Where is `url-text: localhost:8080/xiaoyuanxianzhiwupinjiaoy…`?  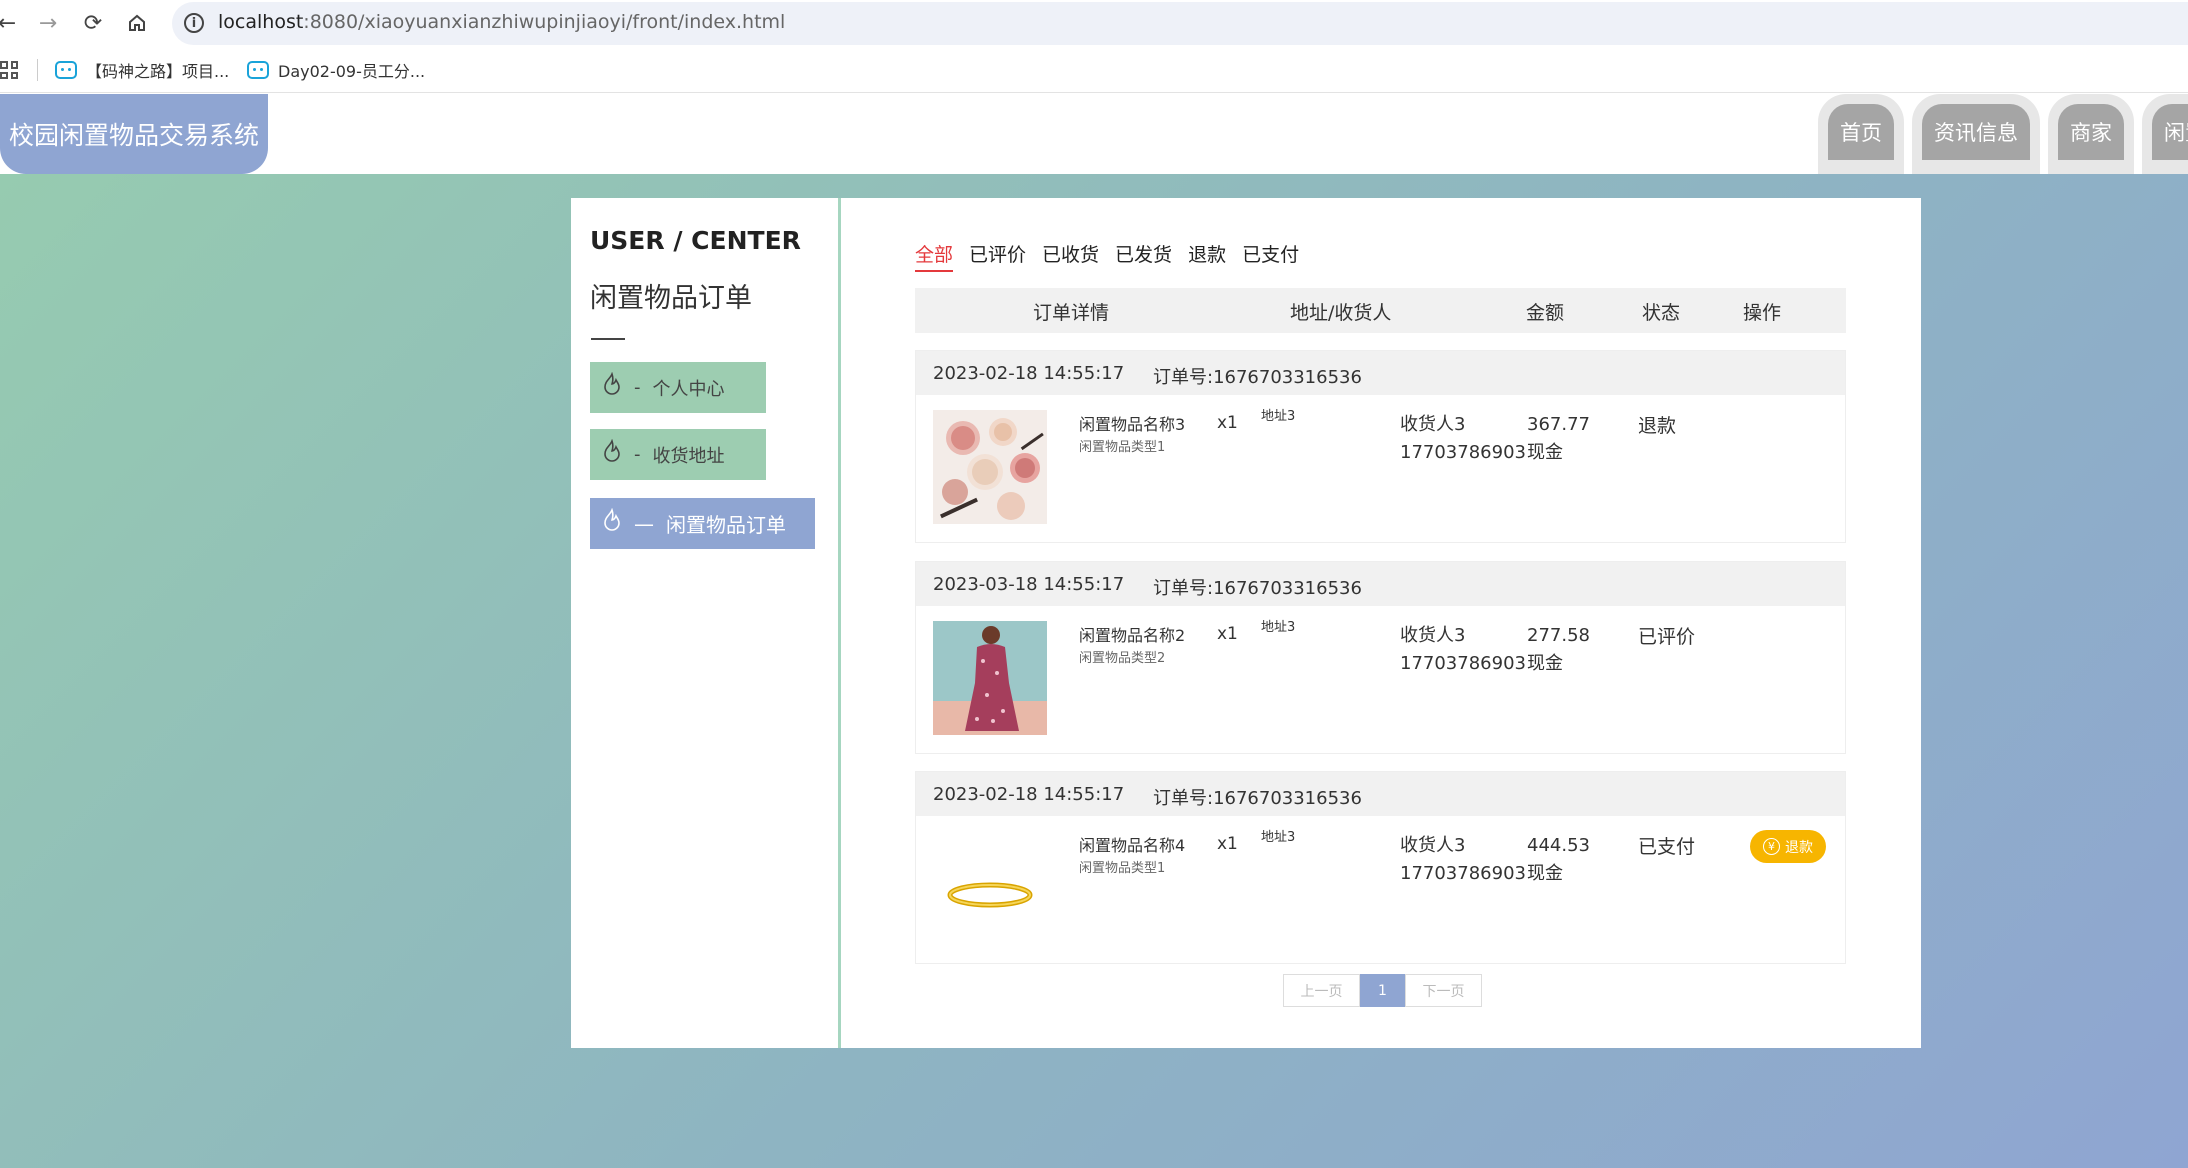 url-text: localhost:8080/xiaoyuanxianzhiwupinjiaoy… is located at coordinates (501, 22).